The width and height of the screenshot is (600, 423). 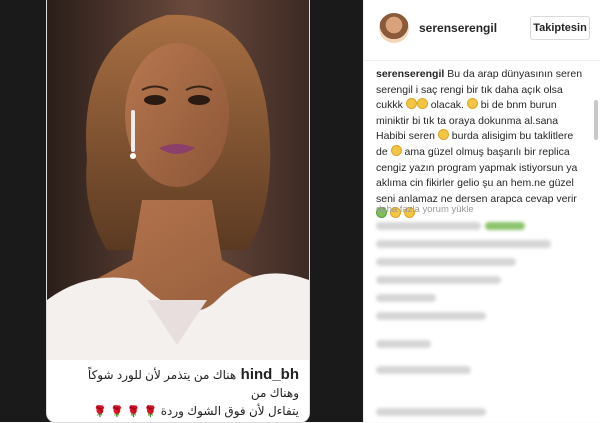 What do you see at coordinates (410, 74) in the screenshot?
I see `comment-username: serenserengil` at bounding box center [410, 74].